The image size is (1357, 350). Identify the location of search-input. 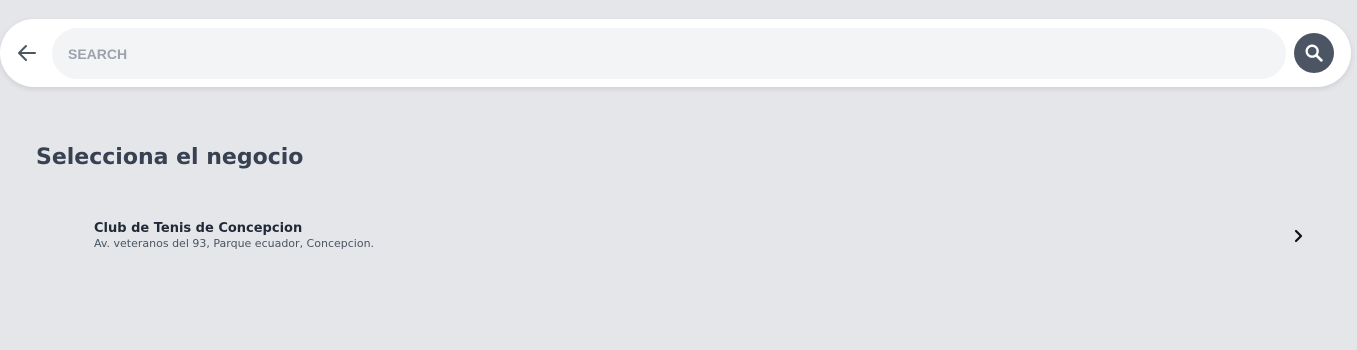
(668, 53).